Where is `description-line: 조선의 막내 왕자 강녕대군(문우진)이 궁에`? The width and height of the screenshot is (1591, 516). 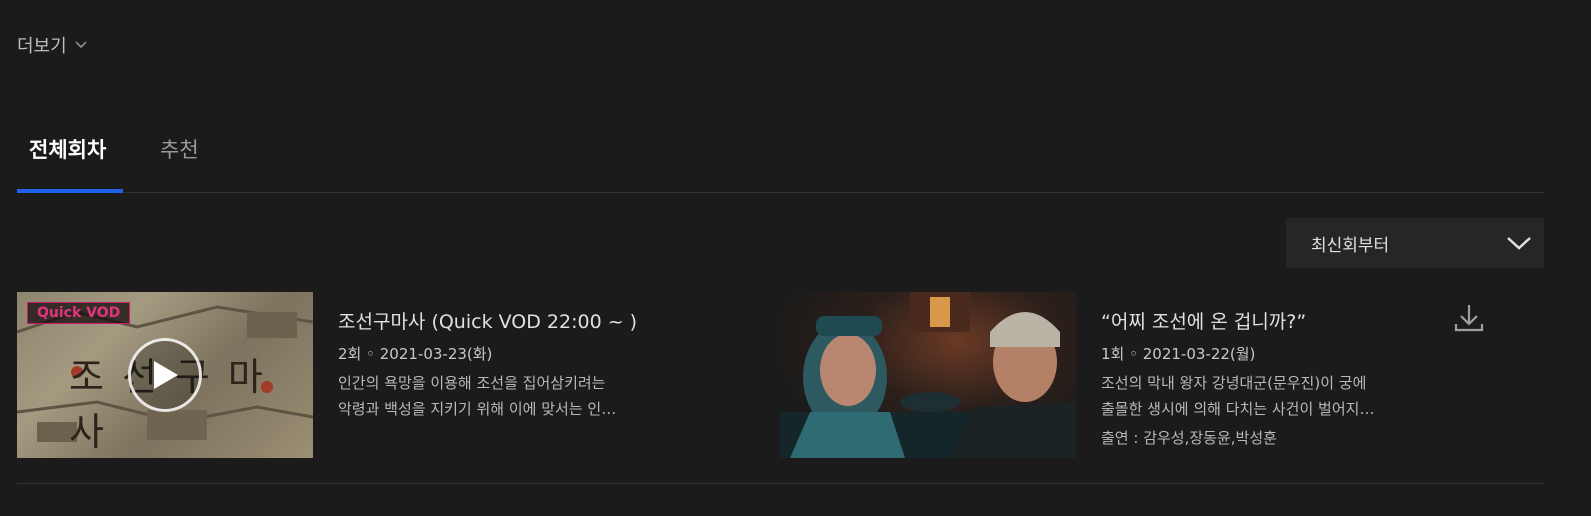 description-line: 조선의 막내 왕자 강녕대군(문우진)이 궁에 is located at coordinates (1234, 383).